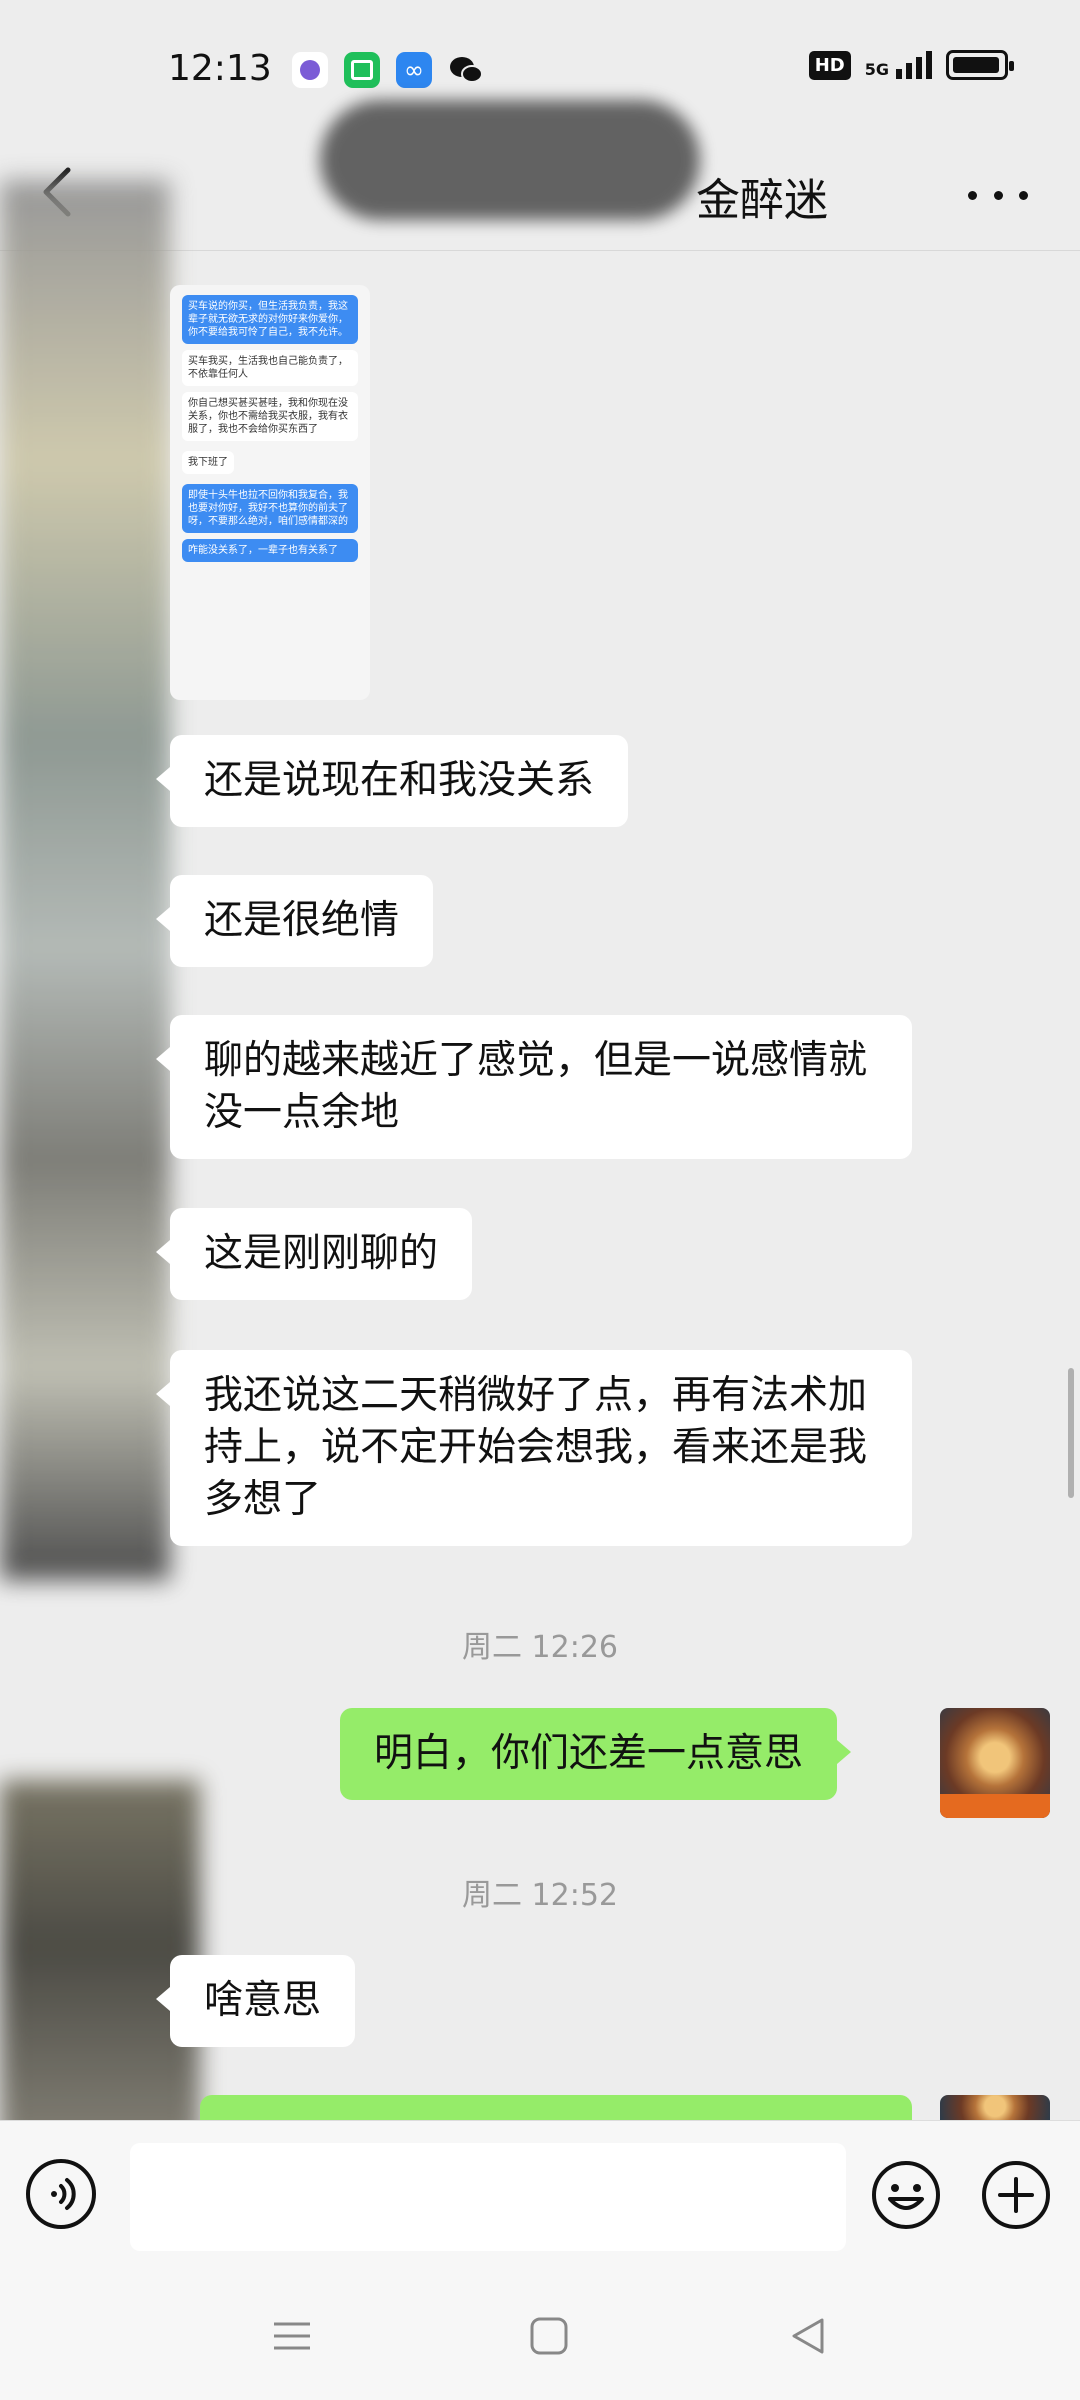 The height and width of the screenshot is (2400, 1080). Describe the element at coordinates (414, 70) in the screenshot. I see `infinity-app-icon: ∞` at that location.